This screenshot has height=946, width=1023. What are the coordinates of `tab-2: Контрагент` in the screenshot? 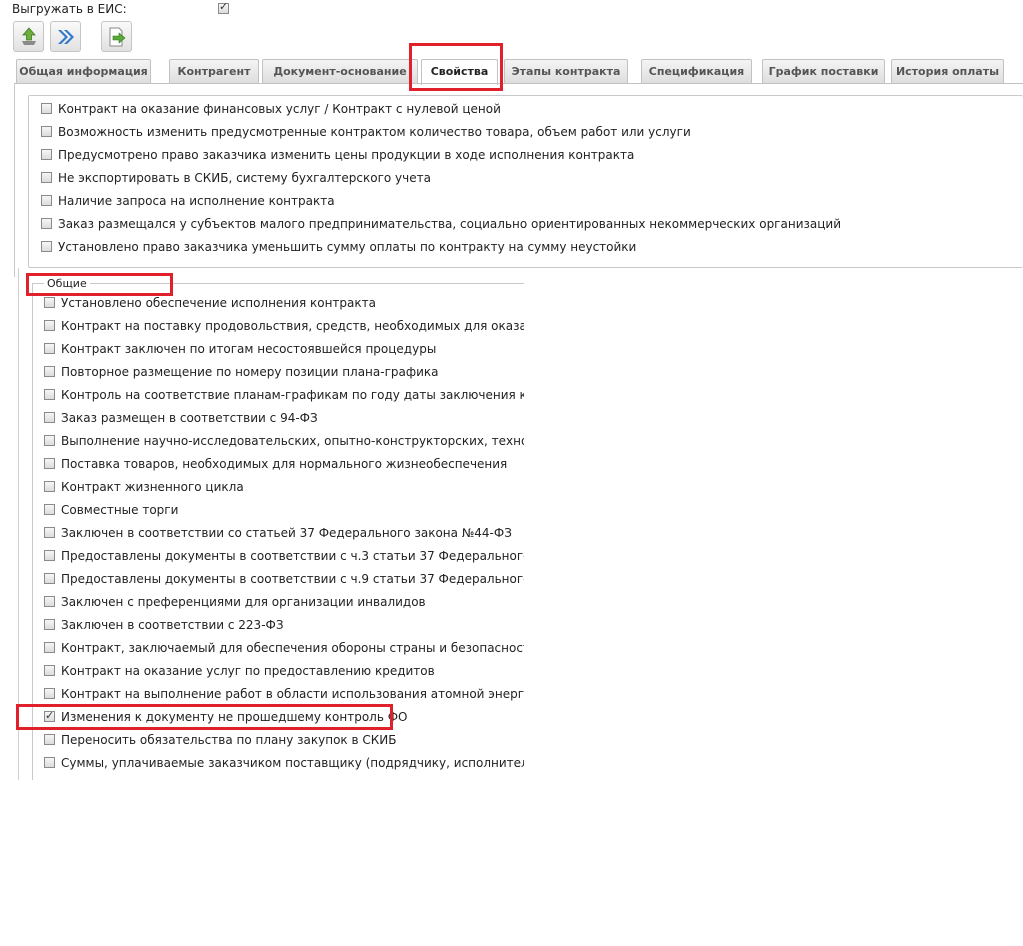 It's located at (214, 71).